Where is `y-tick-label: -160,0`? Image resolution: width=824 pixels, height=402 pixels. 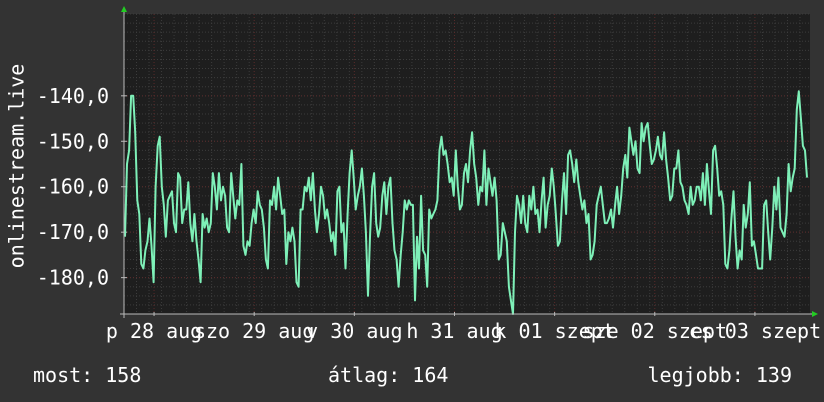 y-tick-label: -160,0 is located at coordinates (73, 187).